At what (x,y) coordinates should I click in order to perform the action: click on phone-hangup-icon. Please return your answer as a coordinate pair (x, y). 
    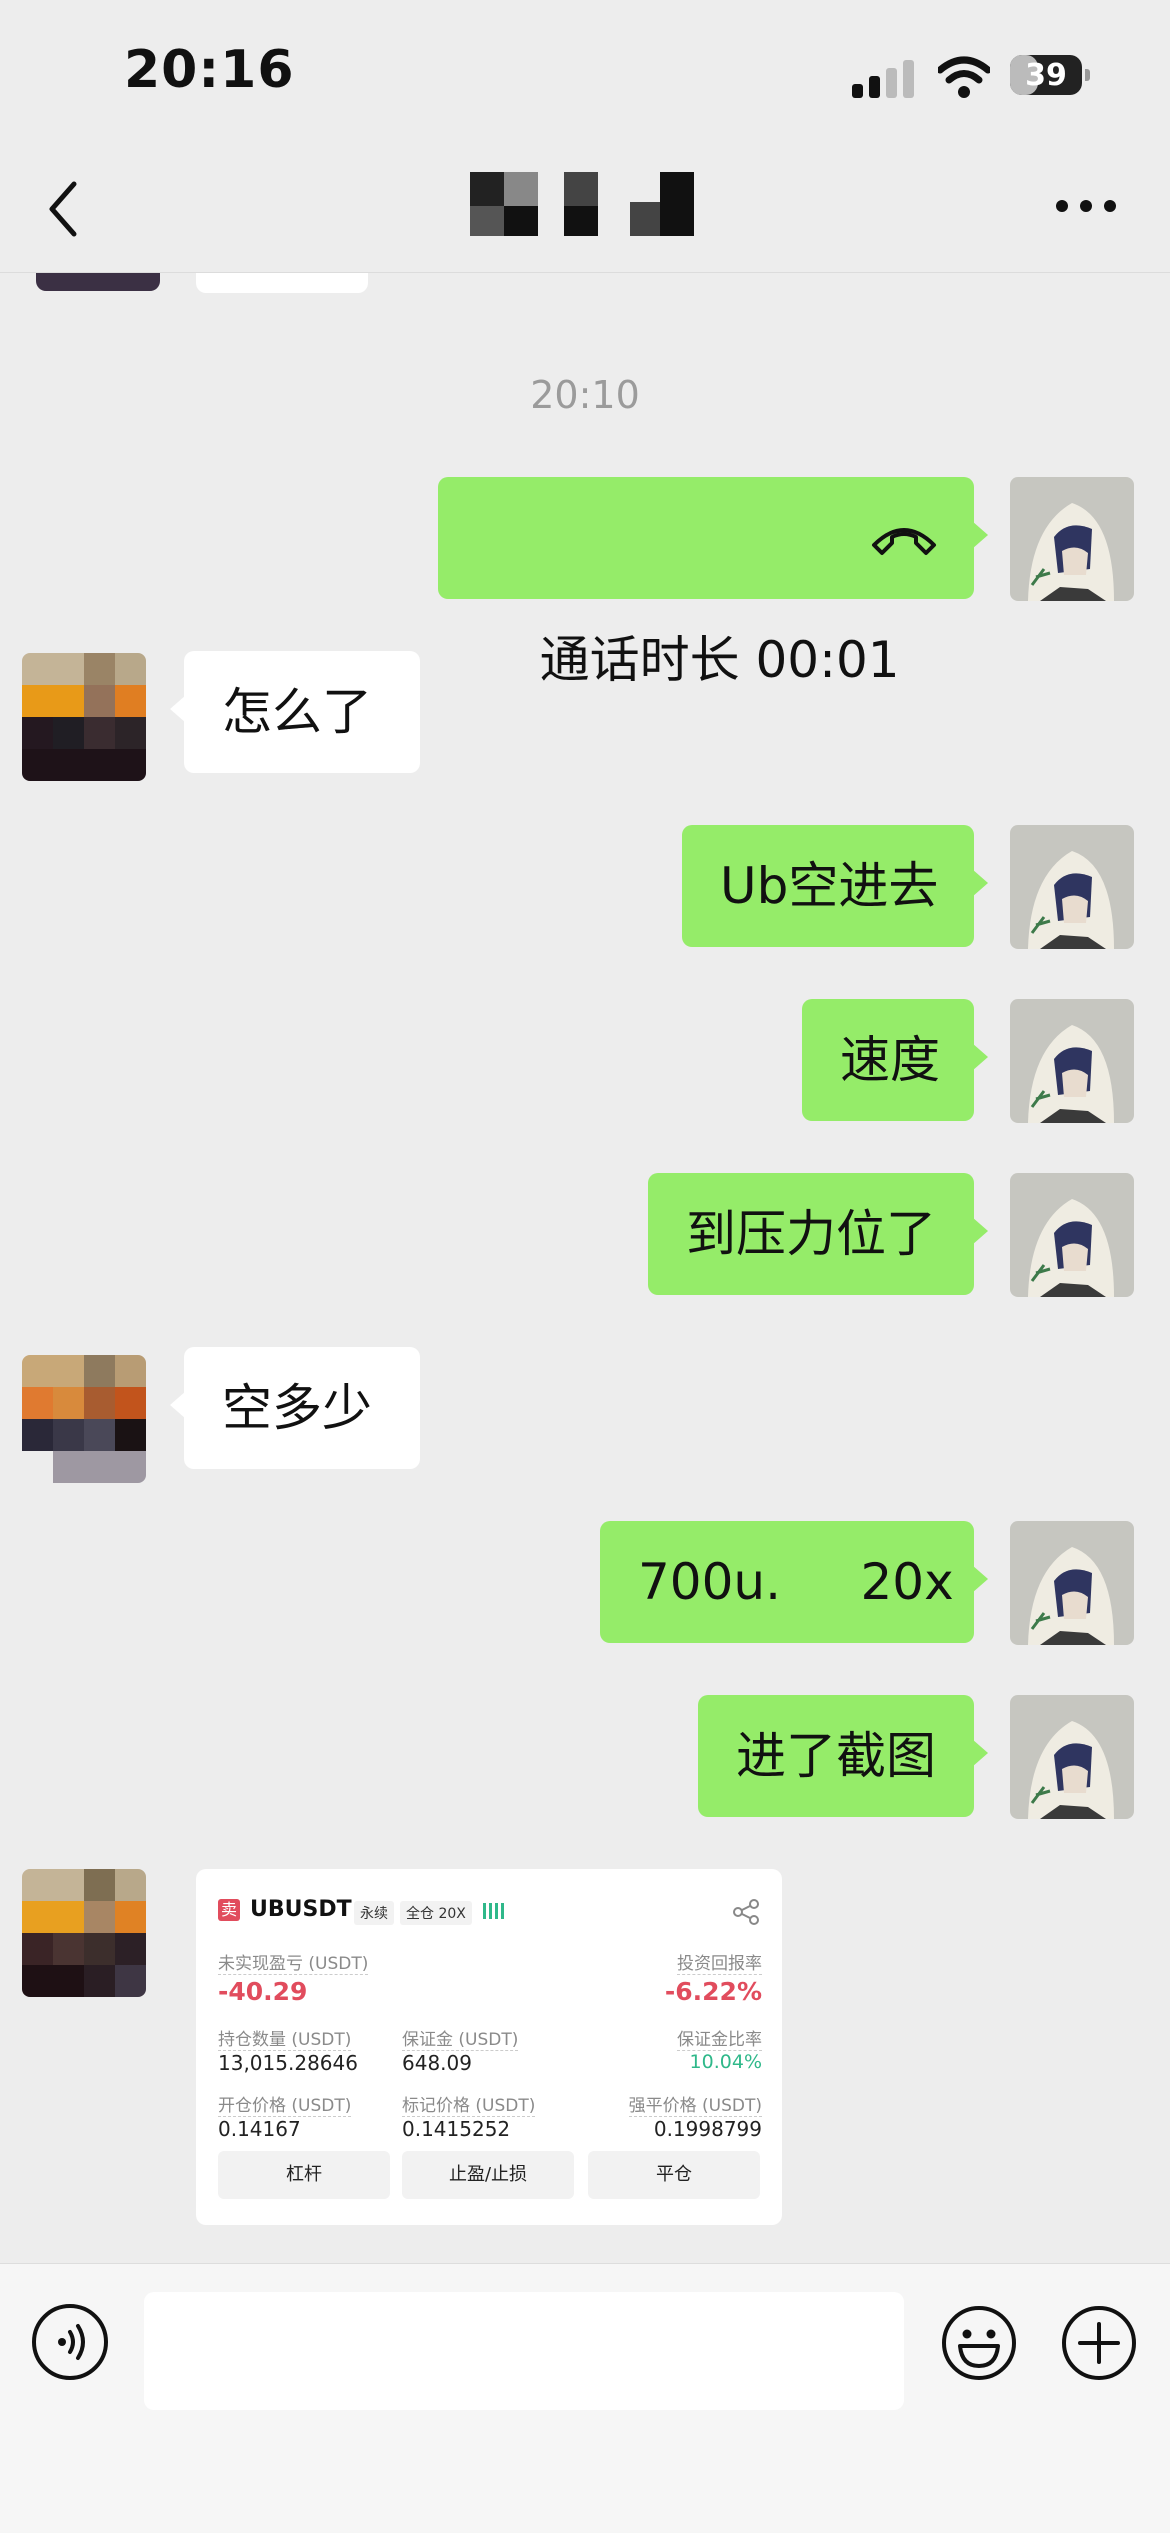
    Looking at the image, I should click on (904, 541).